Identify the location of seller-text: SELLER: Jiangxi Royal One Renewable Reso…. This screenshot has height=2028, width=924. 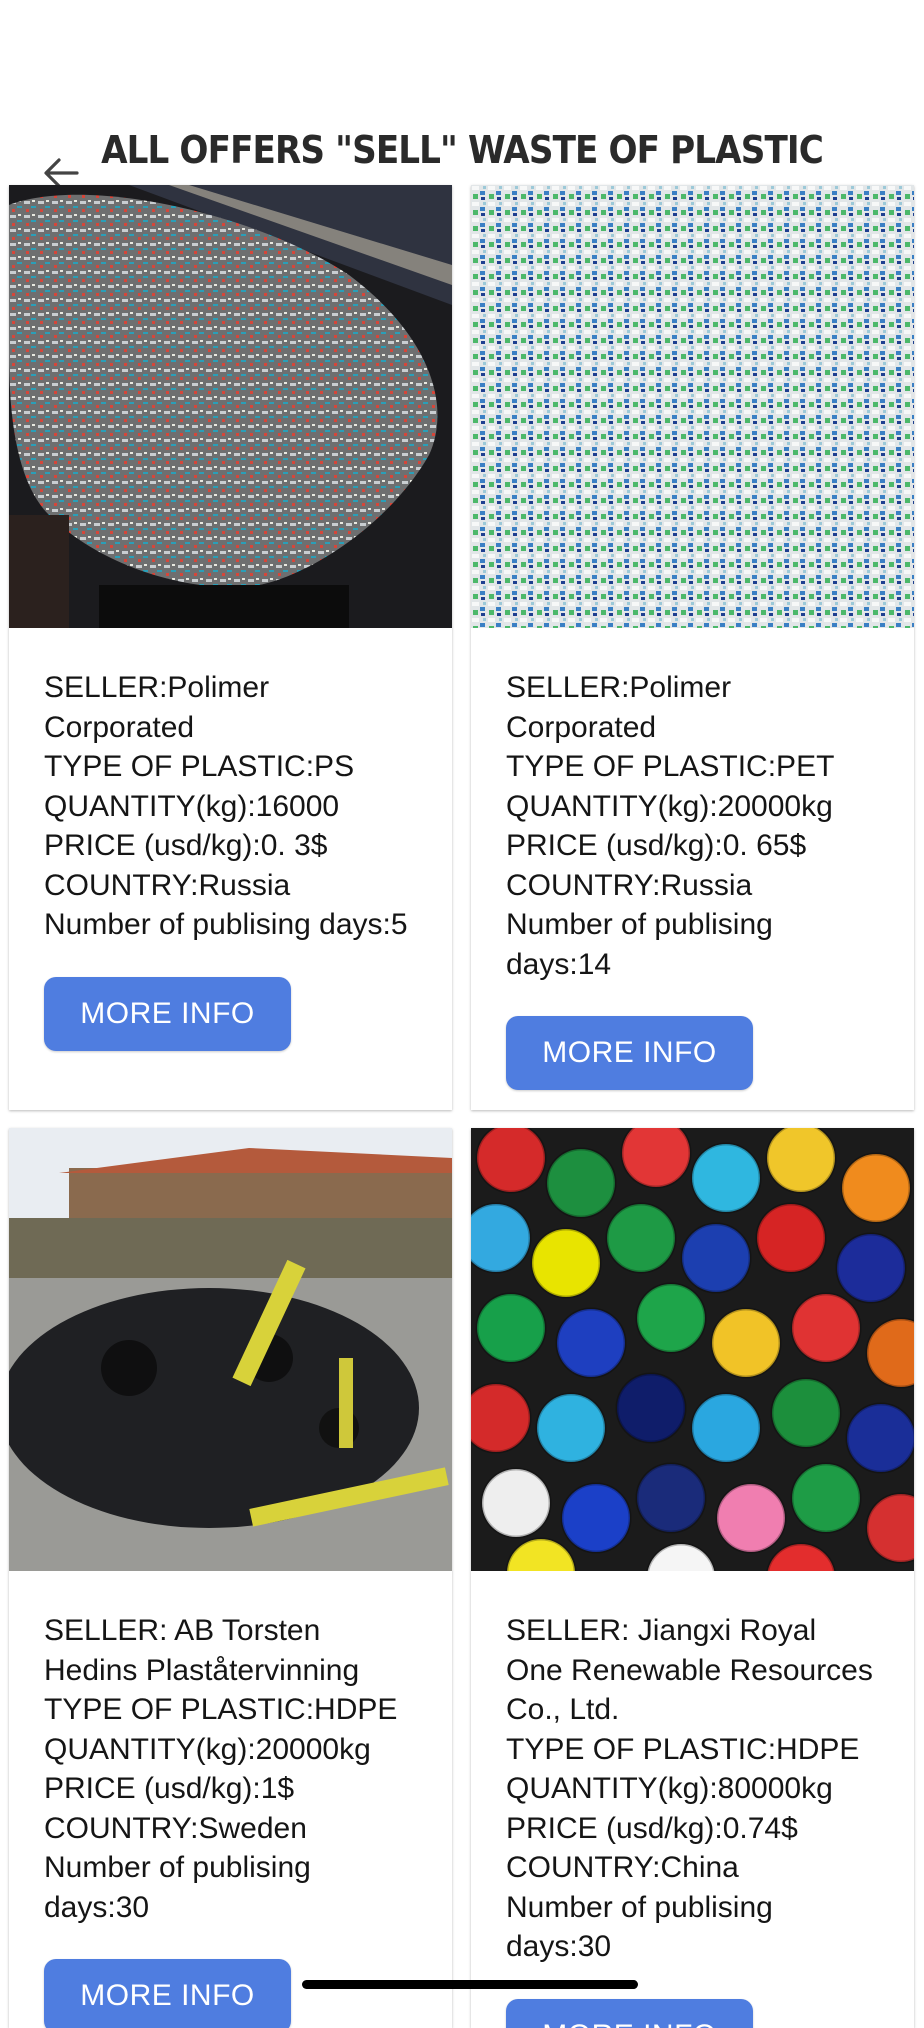
(692, 1670).